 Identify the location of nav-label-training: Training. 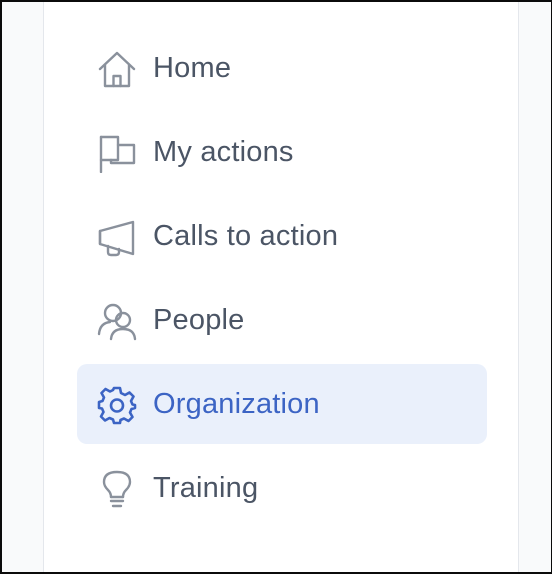
(206, 488).